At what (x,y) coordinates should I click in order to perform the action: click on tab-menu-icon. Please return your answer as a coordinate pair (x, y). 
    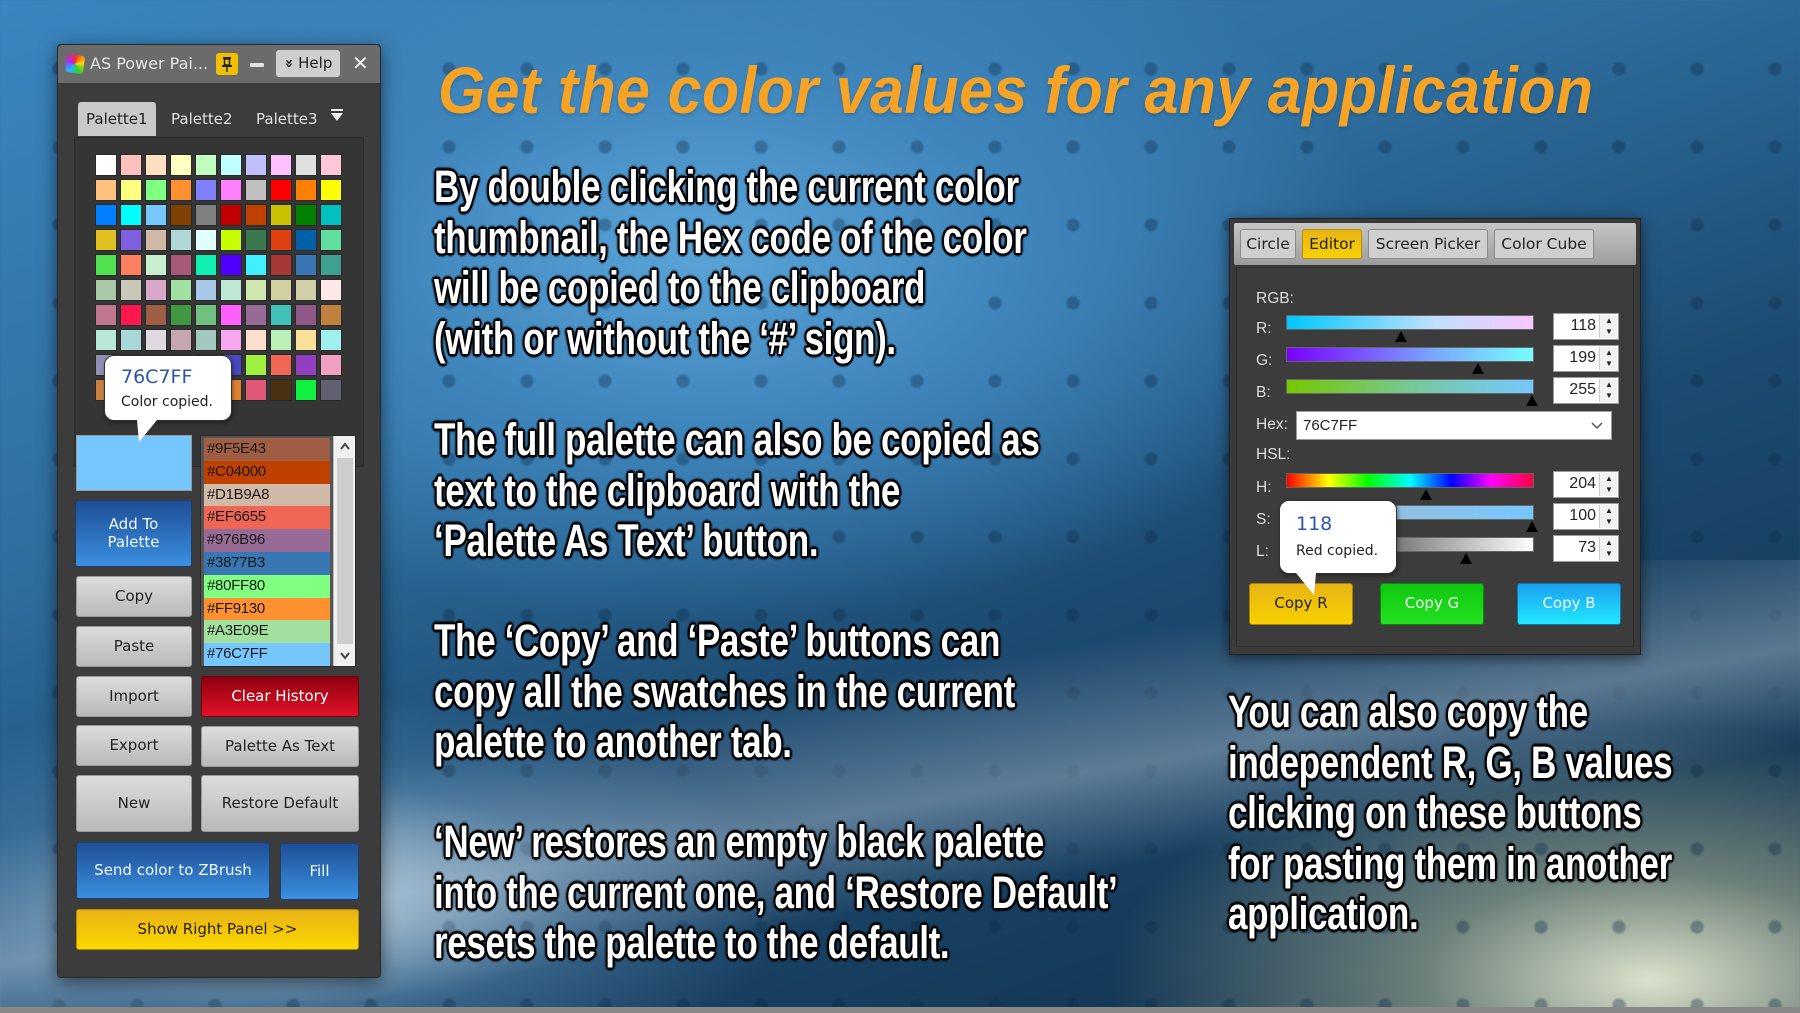
    Looking at the image, I should click on (337, 115).